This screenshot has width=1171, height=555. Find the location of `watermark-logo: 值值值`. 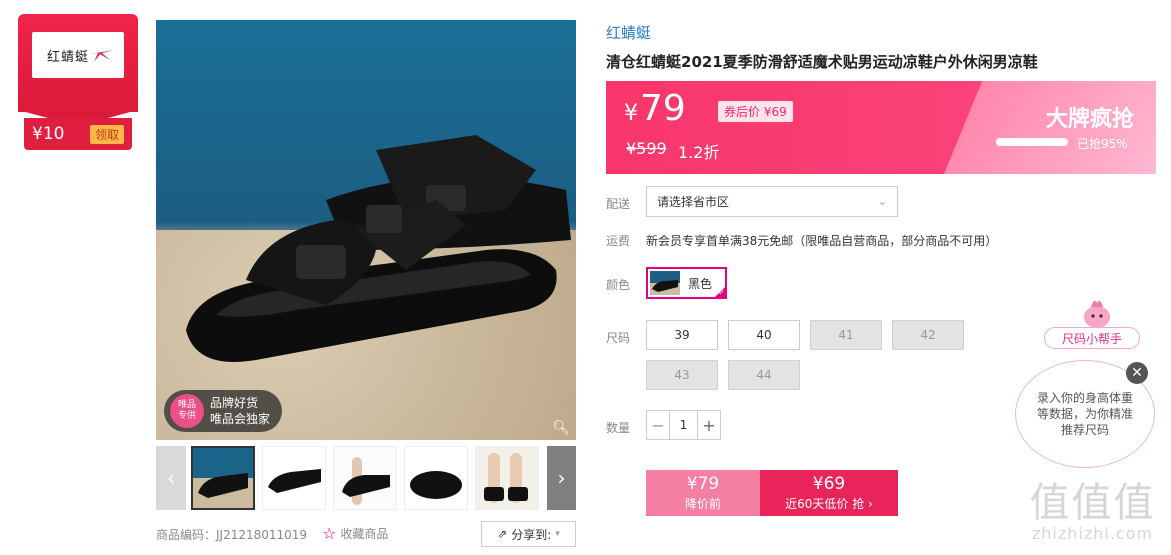

watermark-logo: 值值值 is located at coordinates (1092, 503).